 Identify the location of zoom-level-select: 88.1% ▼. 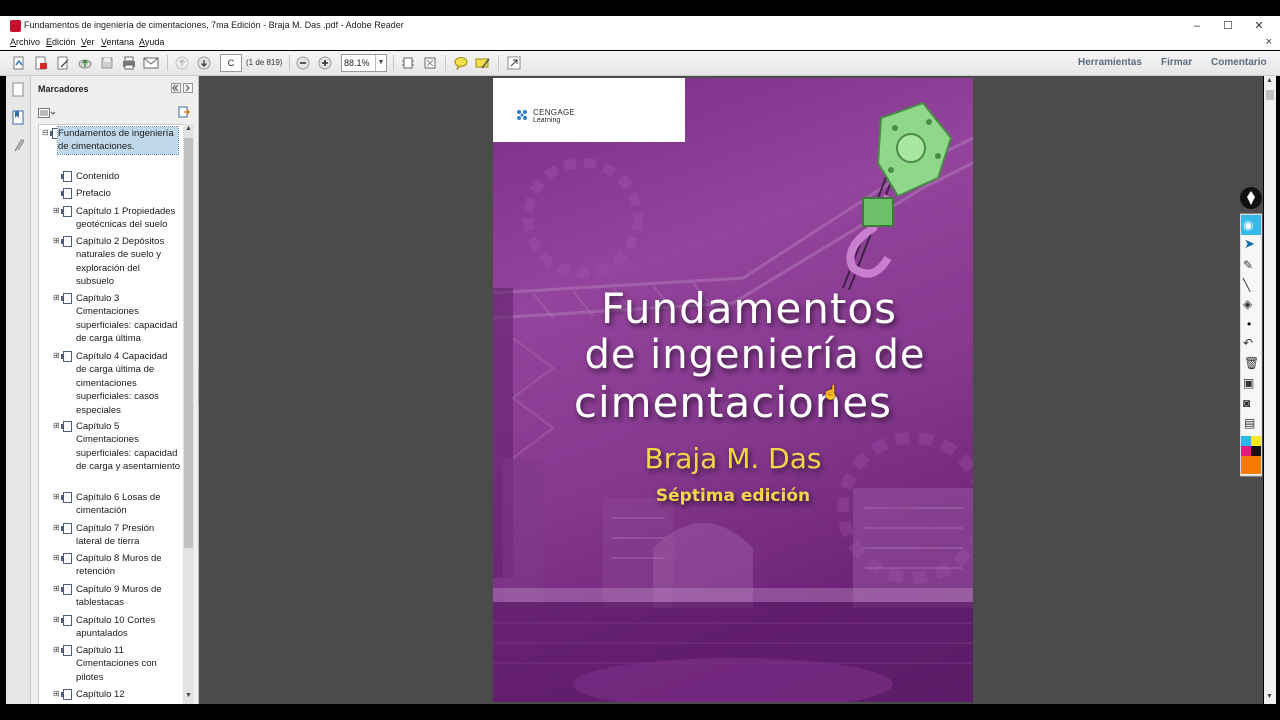
(364, 63).